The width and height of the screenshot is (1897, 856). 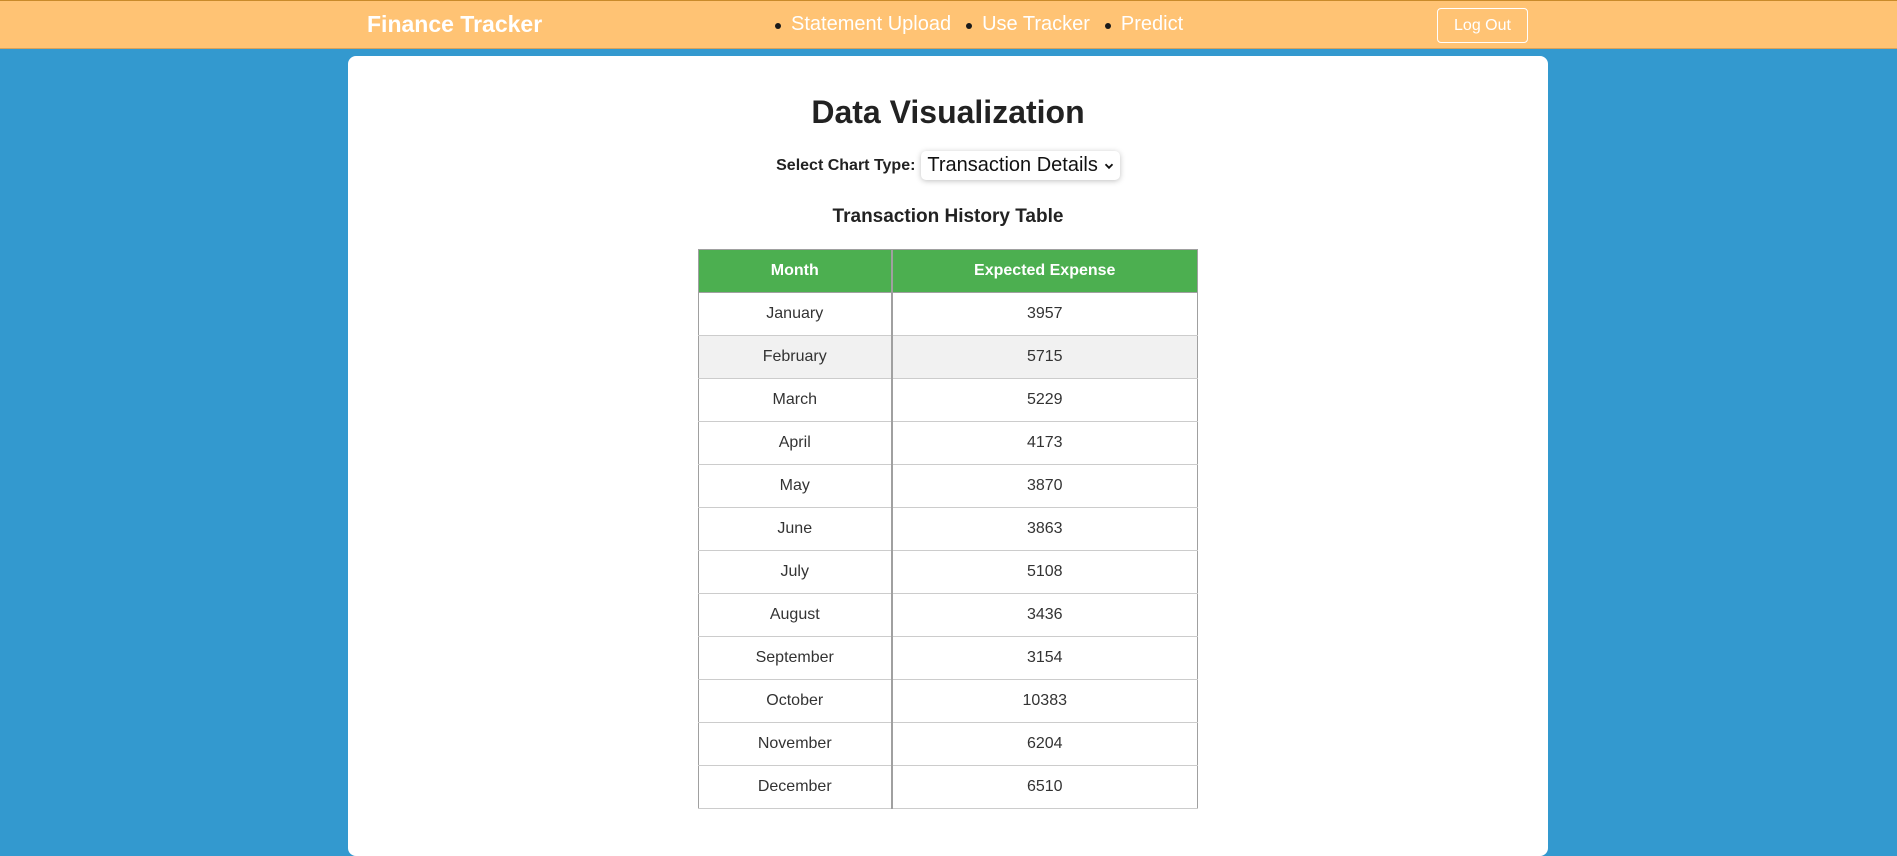 I want to click on table-row: July 5108, so click(x=948, y=572).